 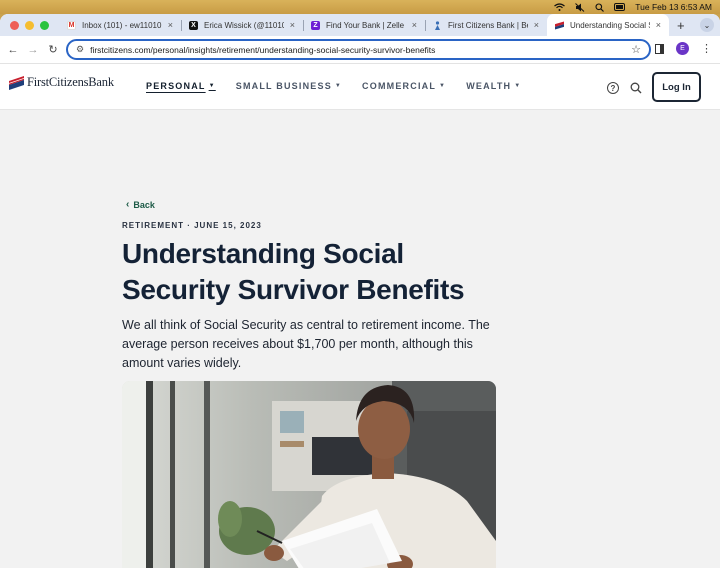 I want to click on macos-menu-bar: Tue Feb 13 6:53 AM, so click(x=360, y=7).